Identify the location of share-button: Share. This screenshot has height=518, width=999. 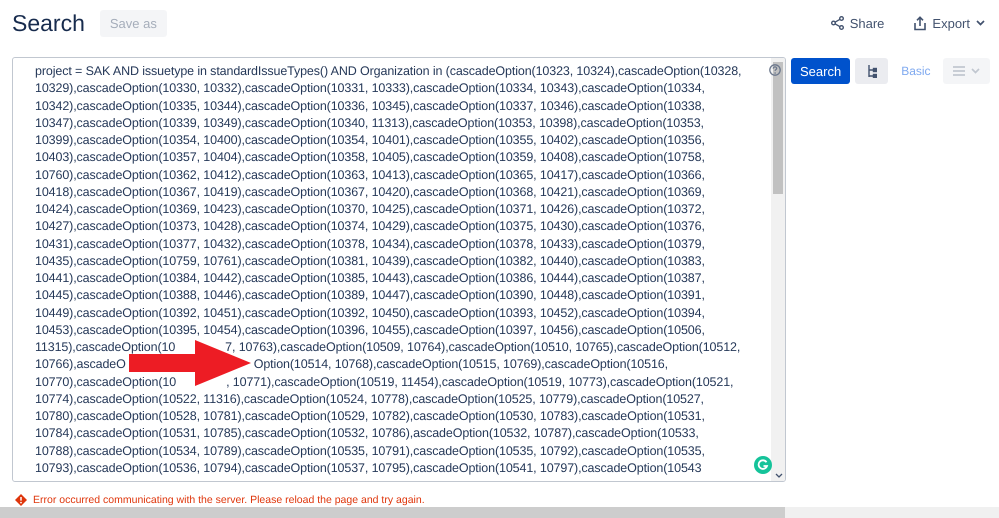
(857, 23).